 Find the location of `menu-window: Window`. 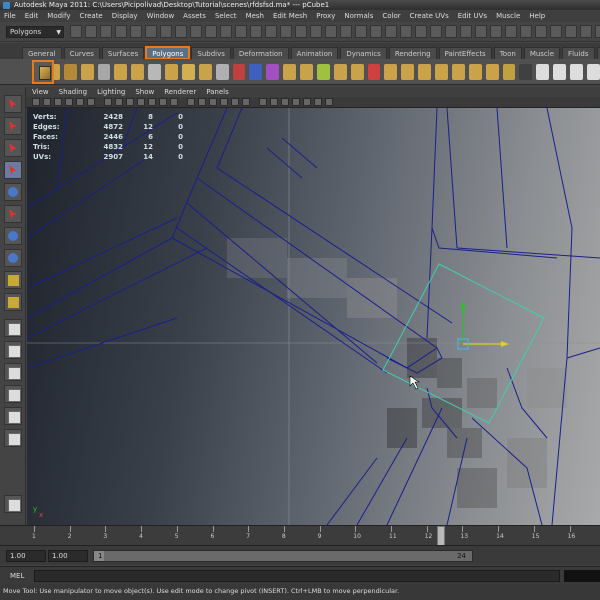

menu-window: Window is located at coordinates (161, 16).